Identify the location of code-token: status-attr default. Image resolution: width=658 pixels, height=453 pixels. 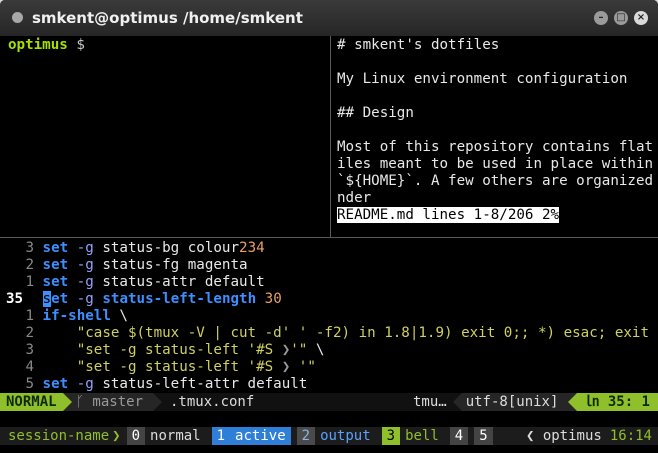
(179, 282).